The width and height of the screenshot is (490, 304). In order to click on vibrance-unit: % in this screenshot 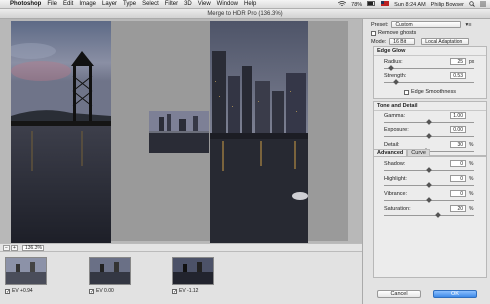, I will do `click(471, 194)`.